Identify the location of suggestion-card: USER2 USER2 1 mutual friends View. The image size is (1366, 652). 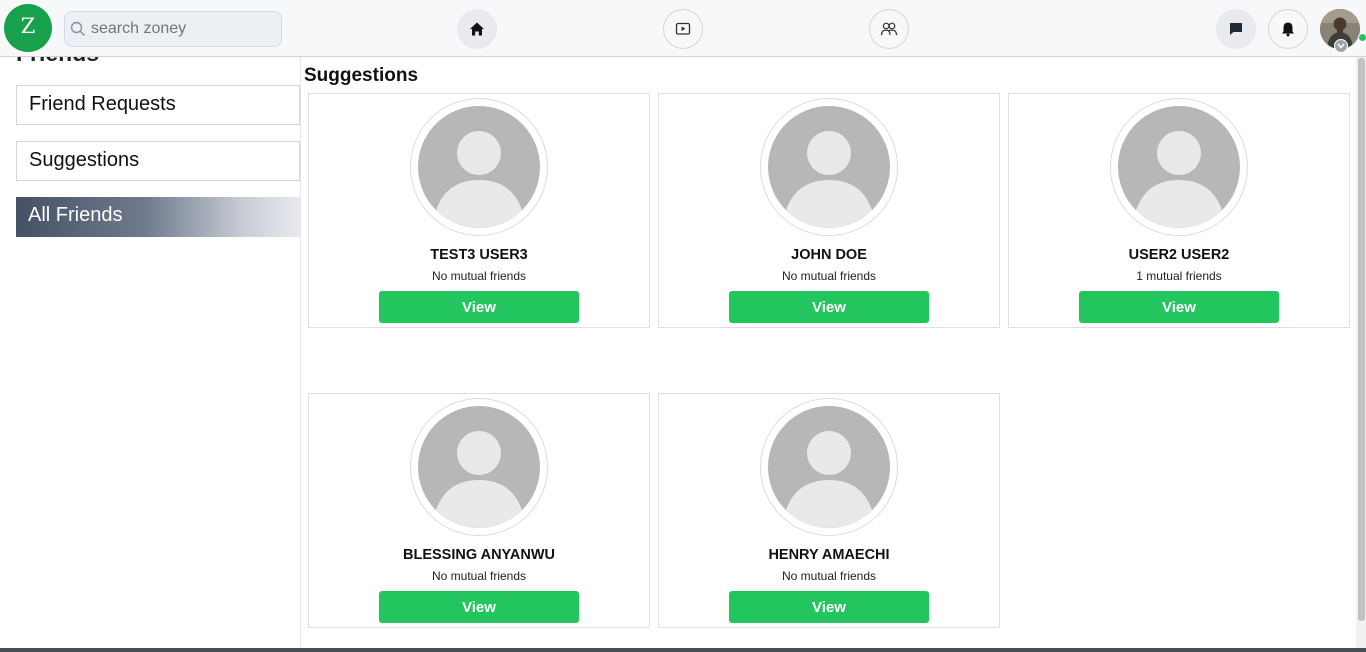
(1179, 210).